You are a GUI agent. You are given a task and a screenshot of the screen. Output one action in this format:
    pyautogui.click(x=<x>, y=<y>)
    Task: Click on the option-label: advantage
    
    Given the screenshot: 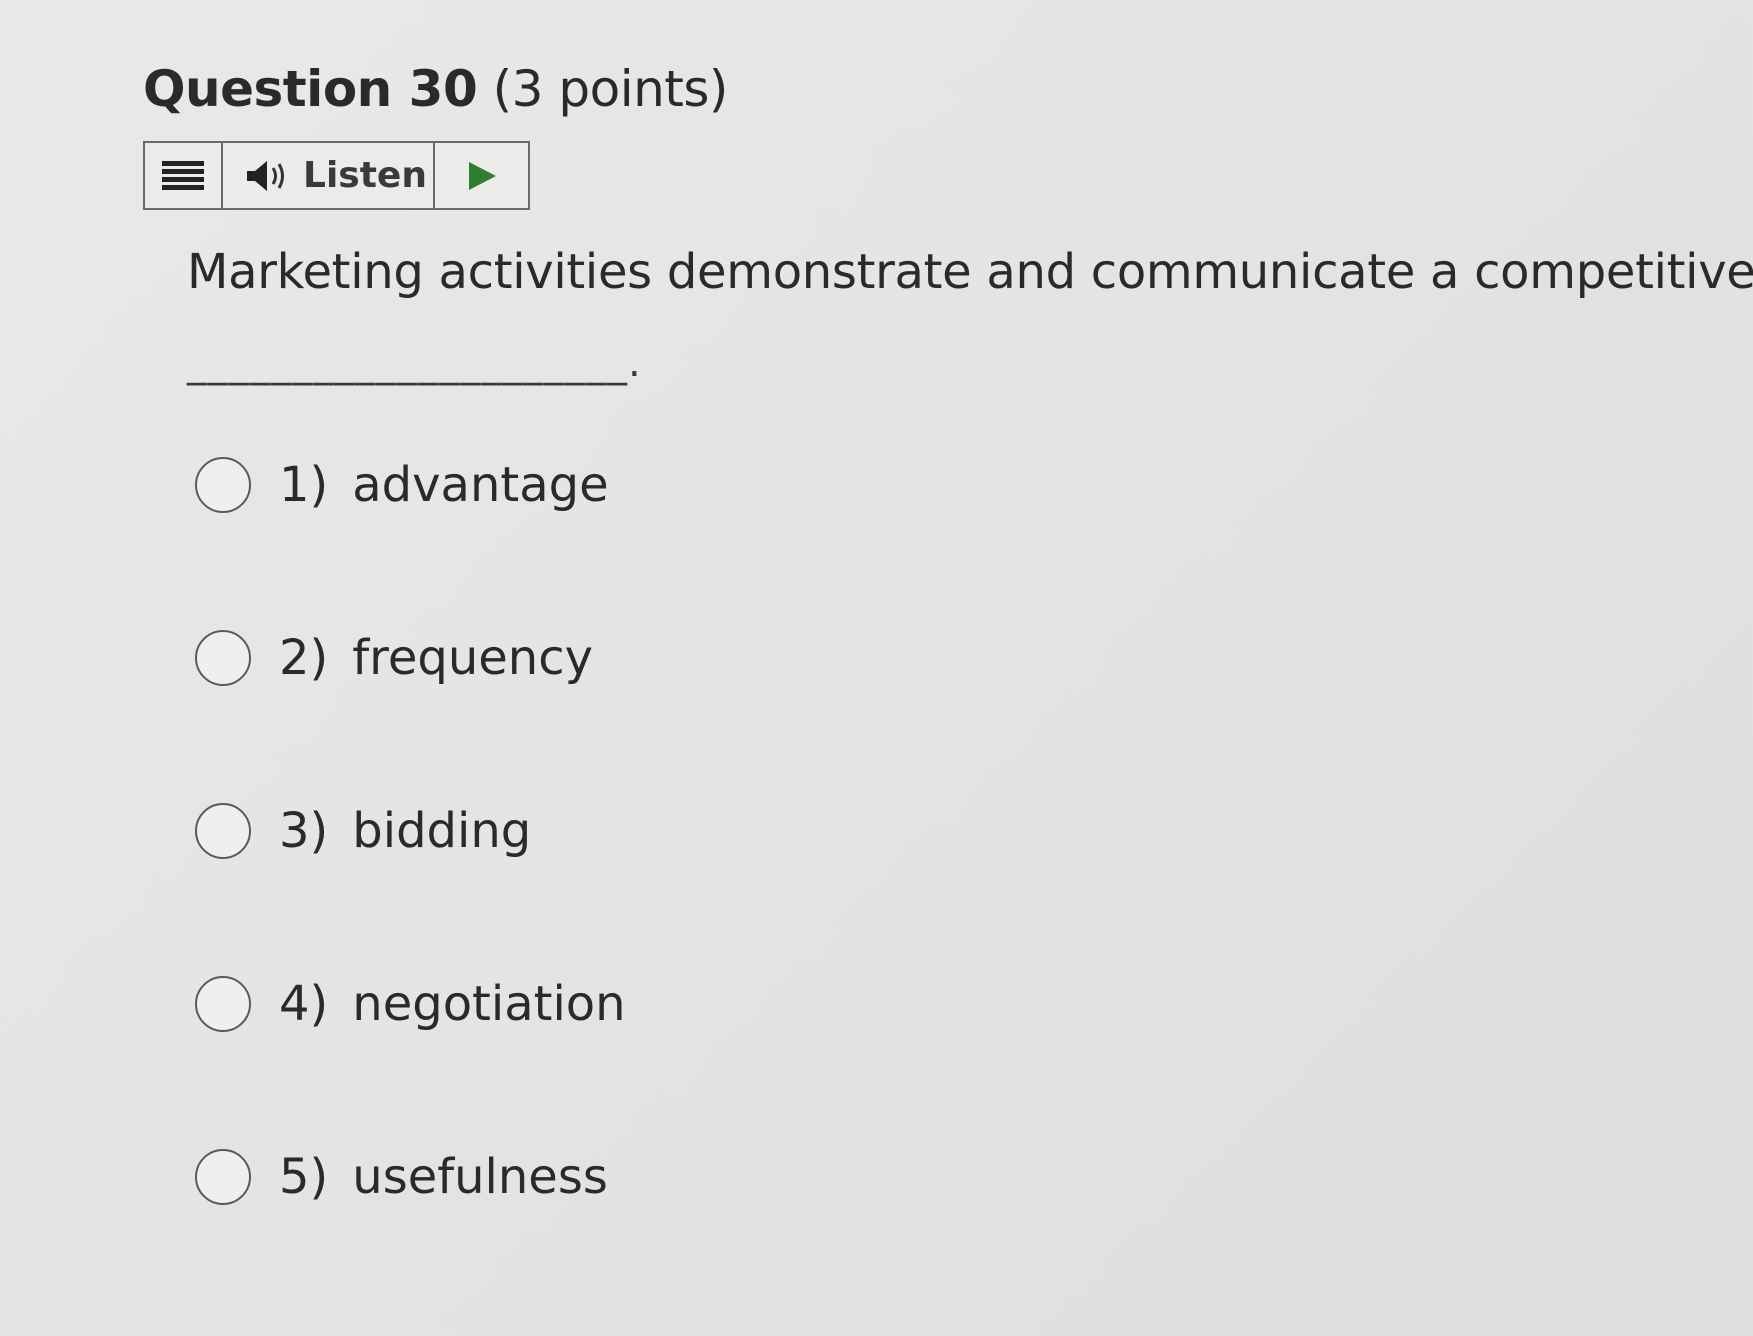 What is the action you would take?
    pyautogui.click(x=480, y=485)
    